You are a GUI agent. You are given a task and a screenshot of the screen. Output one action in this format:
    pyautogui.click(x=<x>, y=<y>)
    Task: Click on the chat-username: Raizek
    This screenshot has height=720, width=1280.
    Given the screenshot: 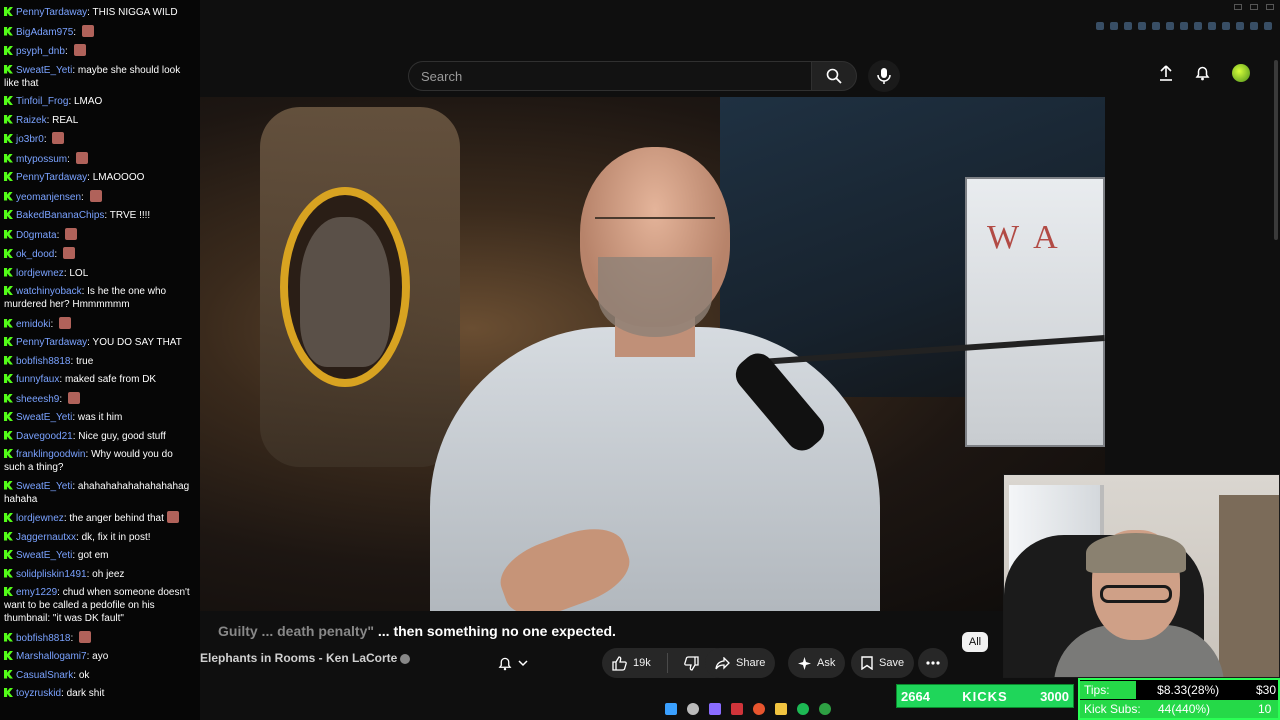 What is the action you would take?
    pyautogui.click(x=31, y=120)
    